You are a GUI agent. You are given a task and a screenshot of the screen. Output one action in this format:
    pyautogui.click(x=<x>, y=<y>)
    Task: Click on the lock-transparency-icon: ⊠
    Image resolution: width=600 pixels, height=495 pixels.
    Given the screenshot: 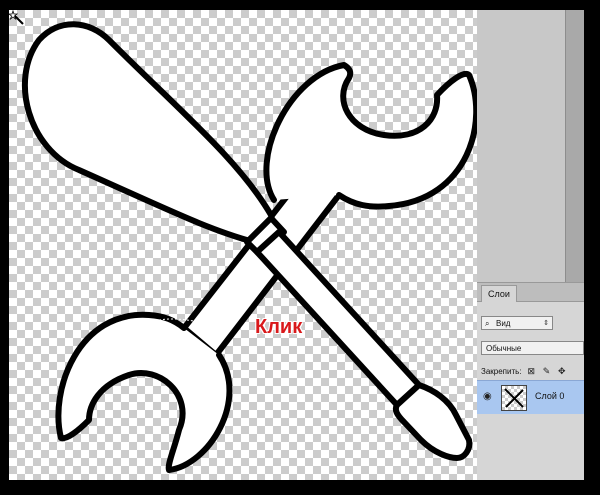 What is the action you would take?
    pyautogui.click(x=531, y=371)
    